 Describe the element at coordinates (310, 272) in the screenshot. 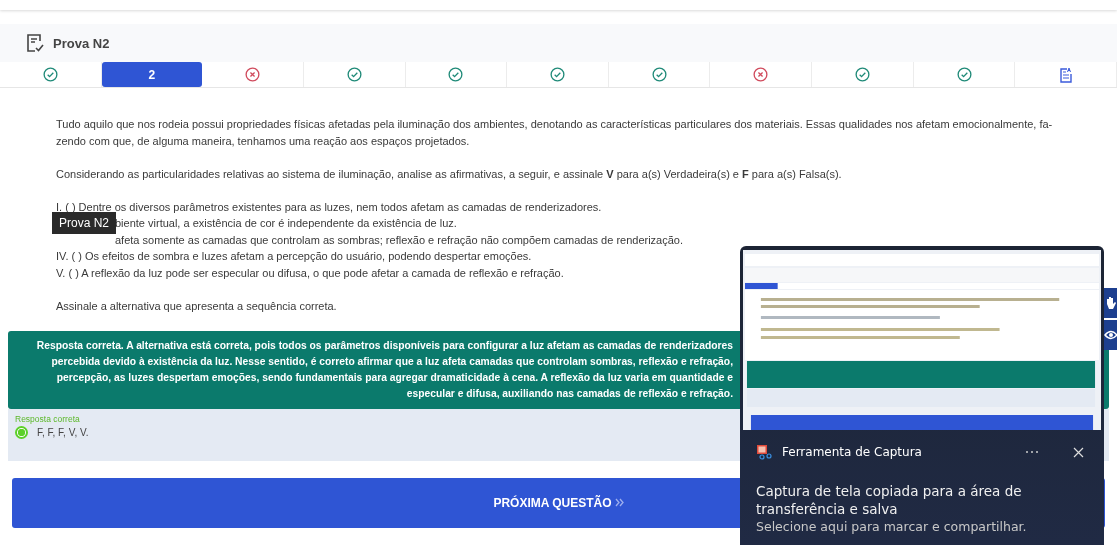

I see `statement-text: V. ( ) A reflexão da luz pode ser especular ou difusa, o que pode afetar a camada de reflexão e refração.` at that location.